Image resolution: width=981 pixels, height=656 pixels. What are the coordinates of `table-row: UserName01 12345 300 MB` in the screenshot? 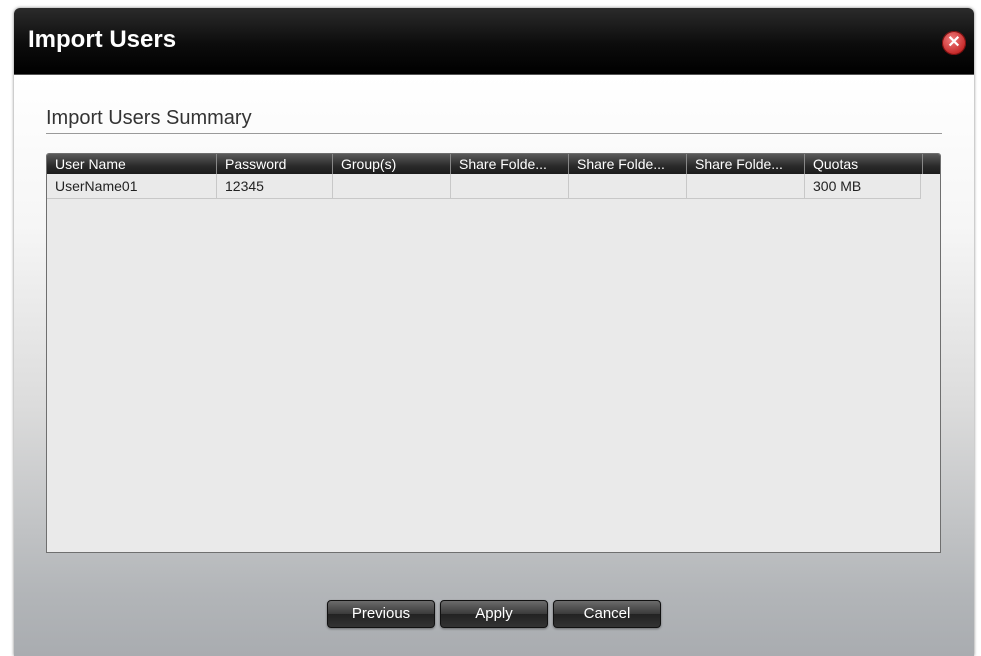 It's located at (484, 186).